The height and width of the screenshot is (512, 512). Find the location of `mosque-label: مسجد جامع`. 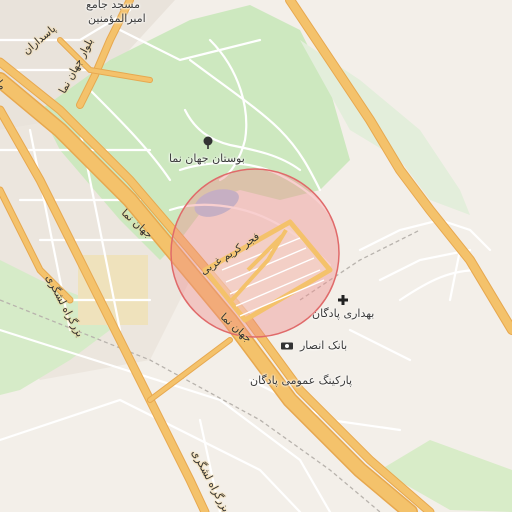

mosque-label: مسجد جامع is located at coordinates (113, 5).